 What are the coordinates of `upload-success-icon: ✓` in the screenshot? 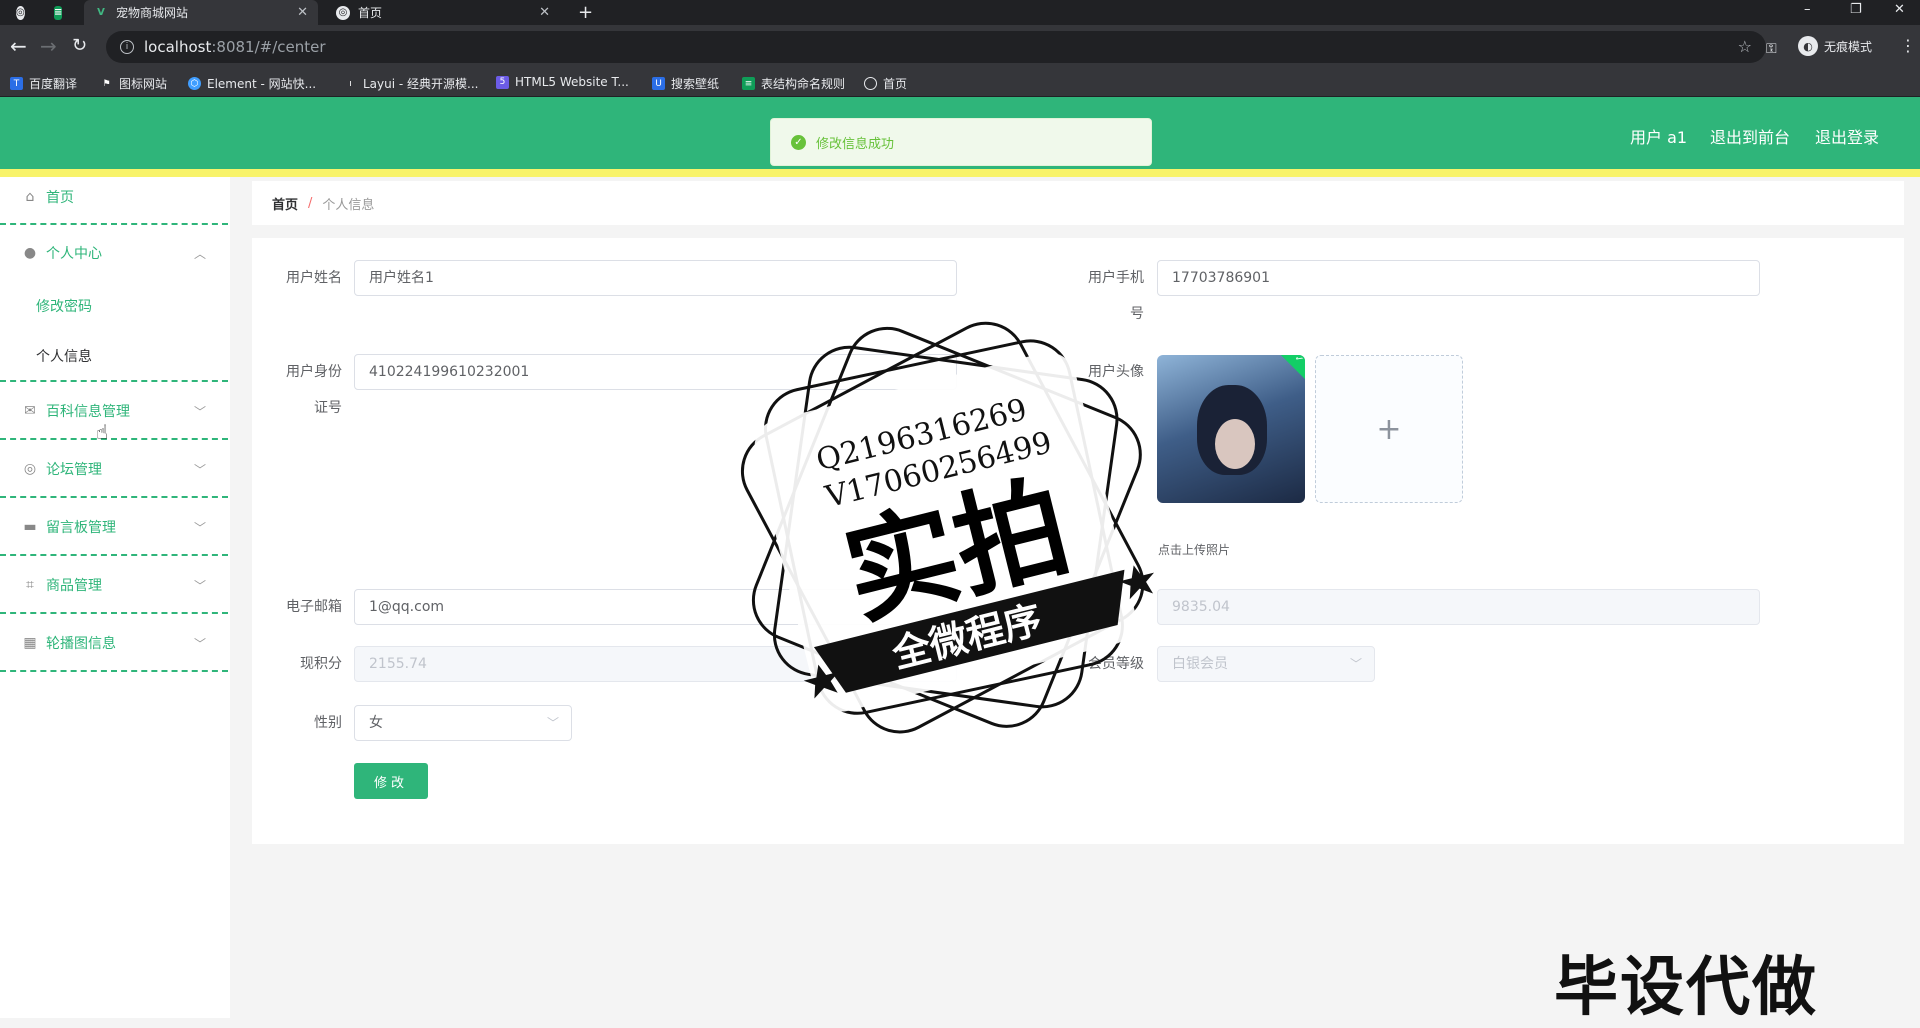 It's located at (1291, 368).